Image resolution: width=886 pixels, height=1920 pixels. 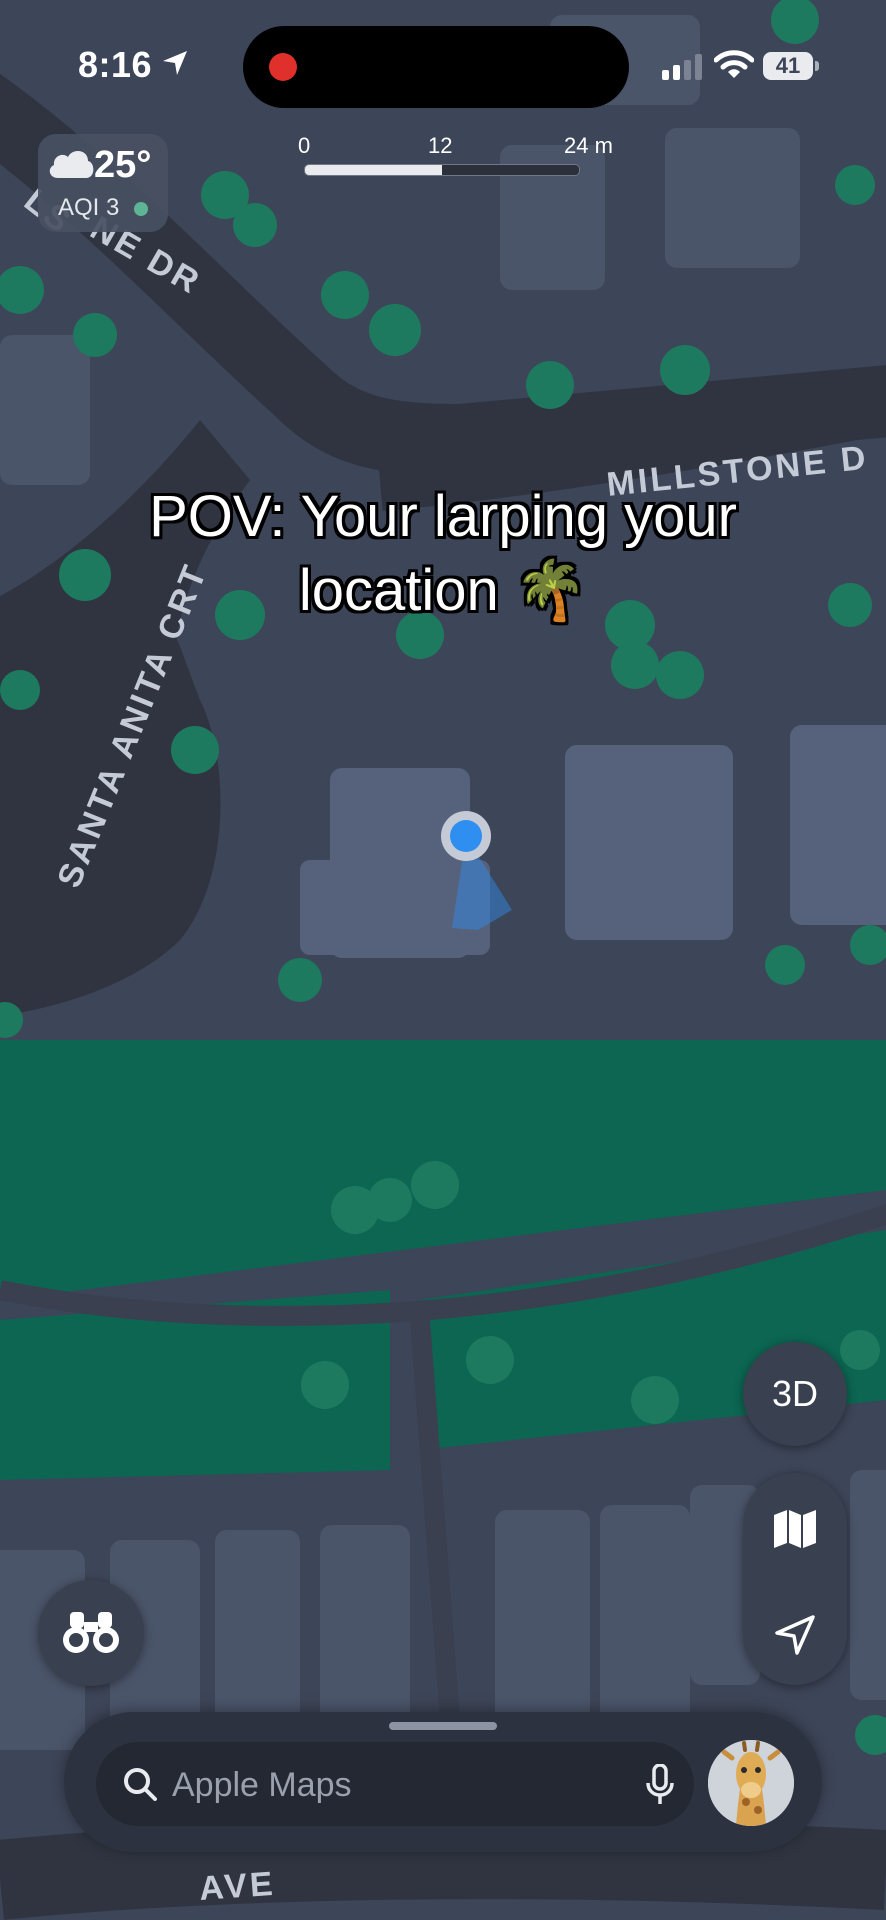 I want to click on scale-label-12: 12, so click(x=440, y=145).